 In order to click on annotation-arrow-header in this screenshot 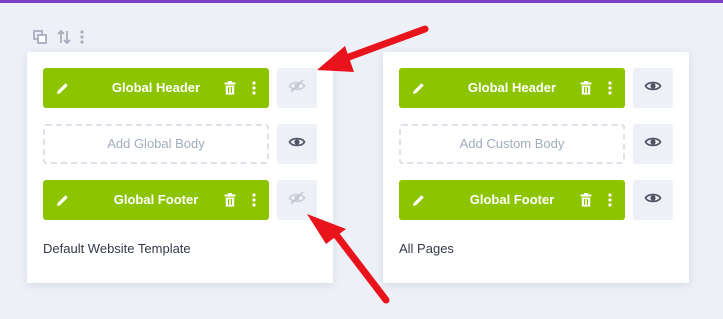, I will do `click(373, 48)`.